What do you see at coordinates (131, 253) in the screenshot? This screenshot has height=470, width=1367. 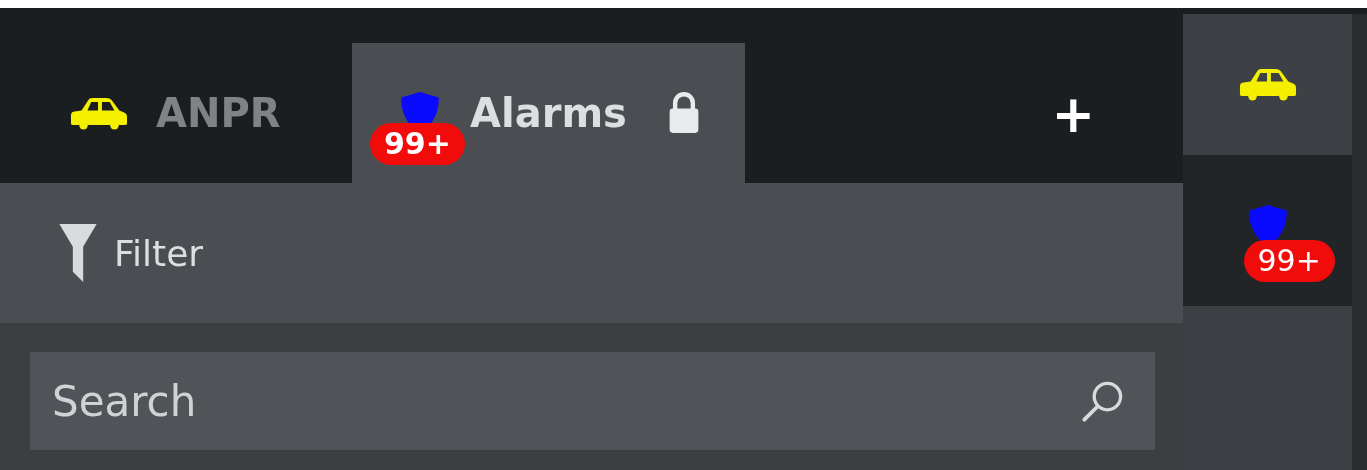 I see `filter-button: Filter` at bounding box center [131, 253].